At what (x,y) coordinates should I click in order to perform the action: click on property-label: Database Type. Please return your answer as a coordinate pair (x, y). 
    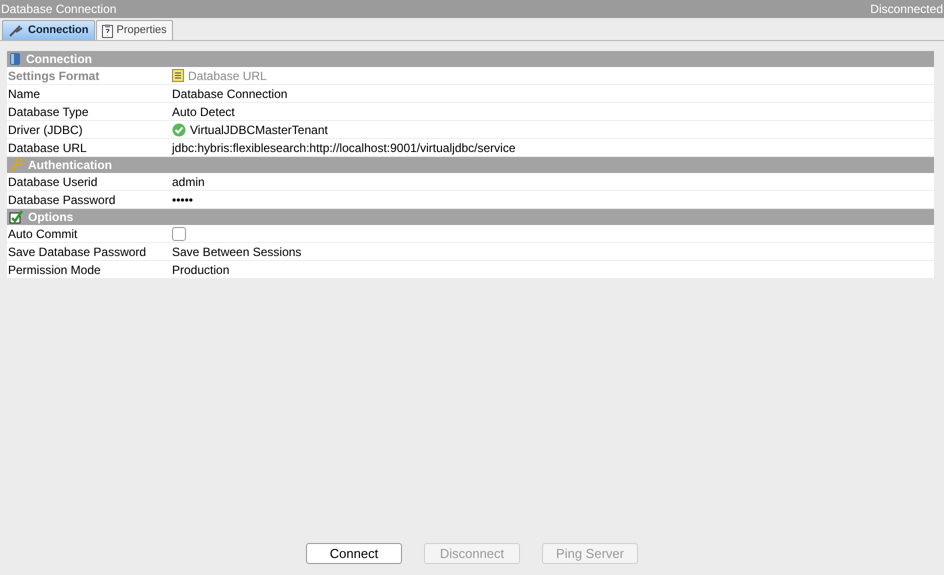
    Looking at the image, I should click on (48, 112).